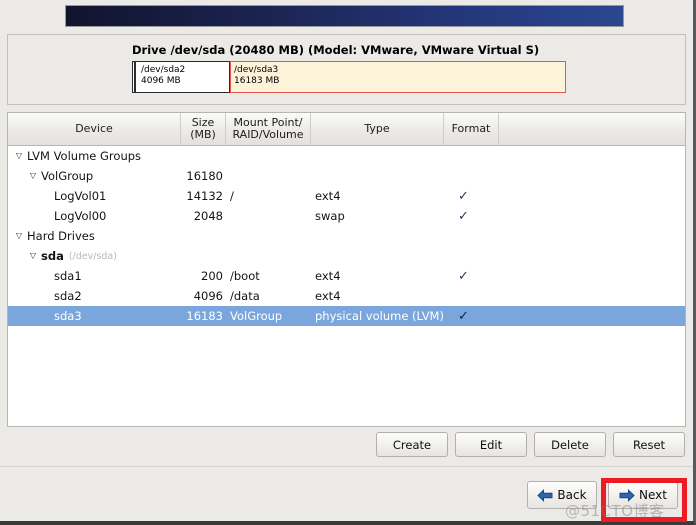 The width and height of the screenshot is (696, 525). I want to click on back-button: Back, so click(562, 495).